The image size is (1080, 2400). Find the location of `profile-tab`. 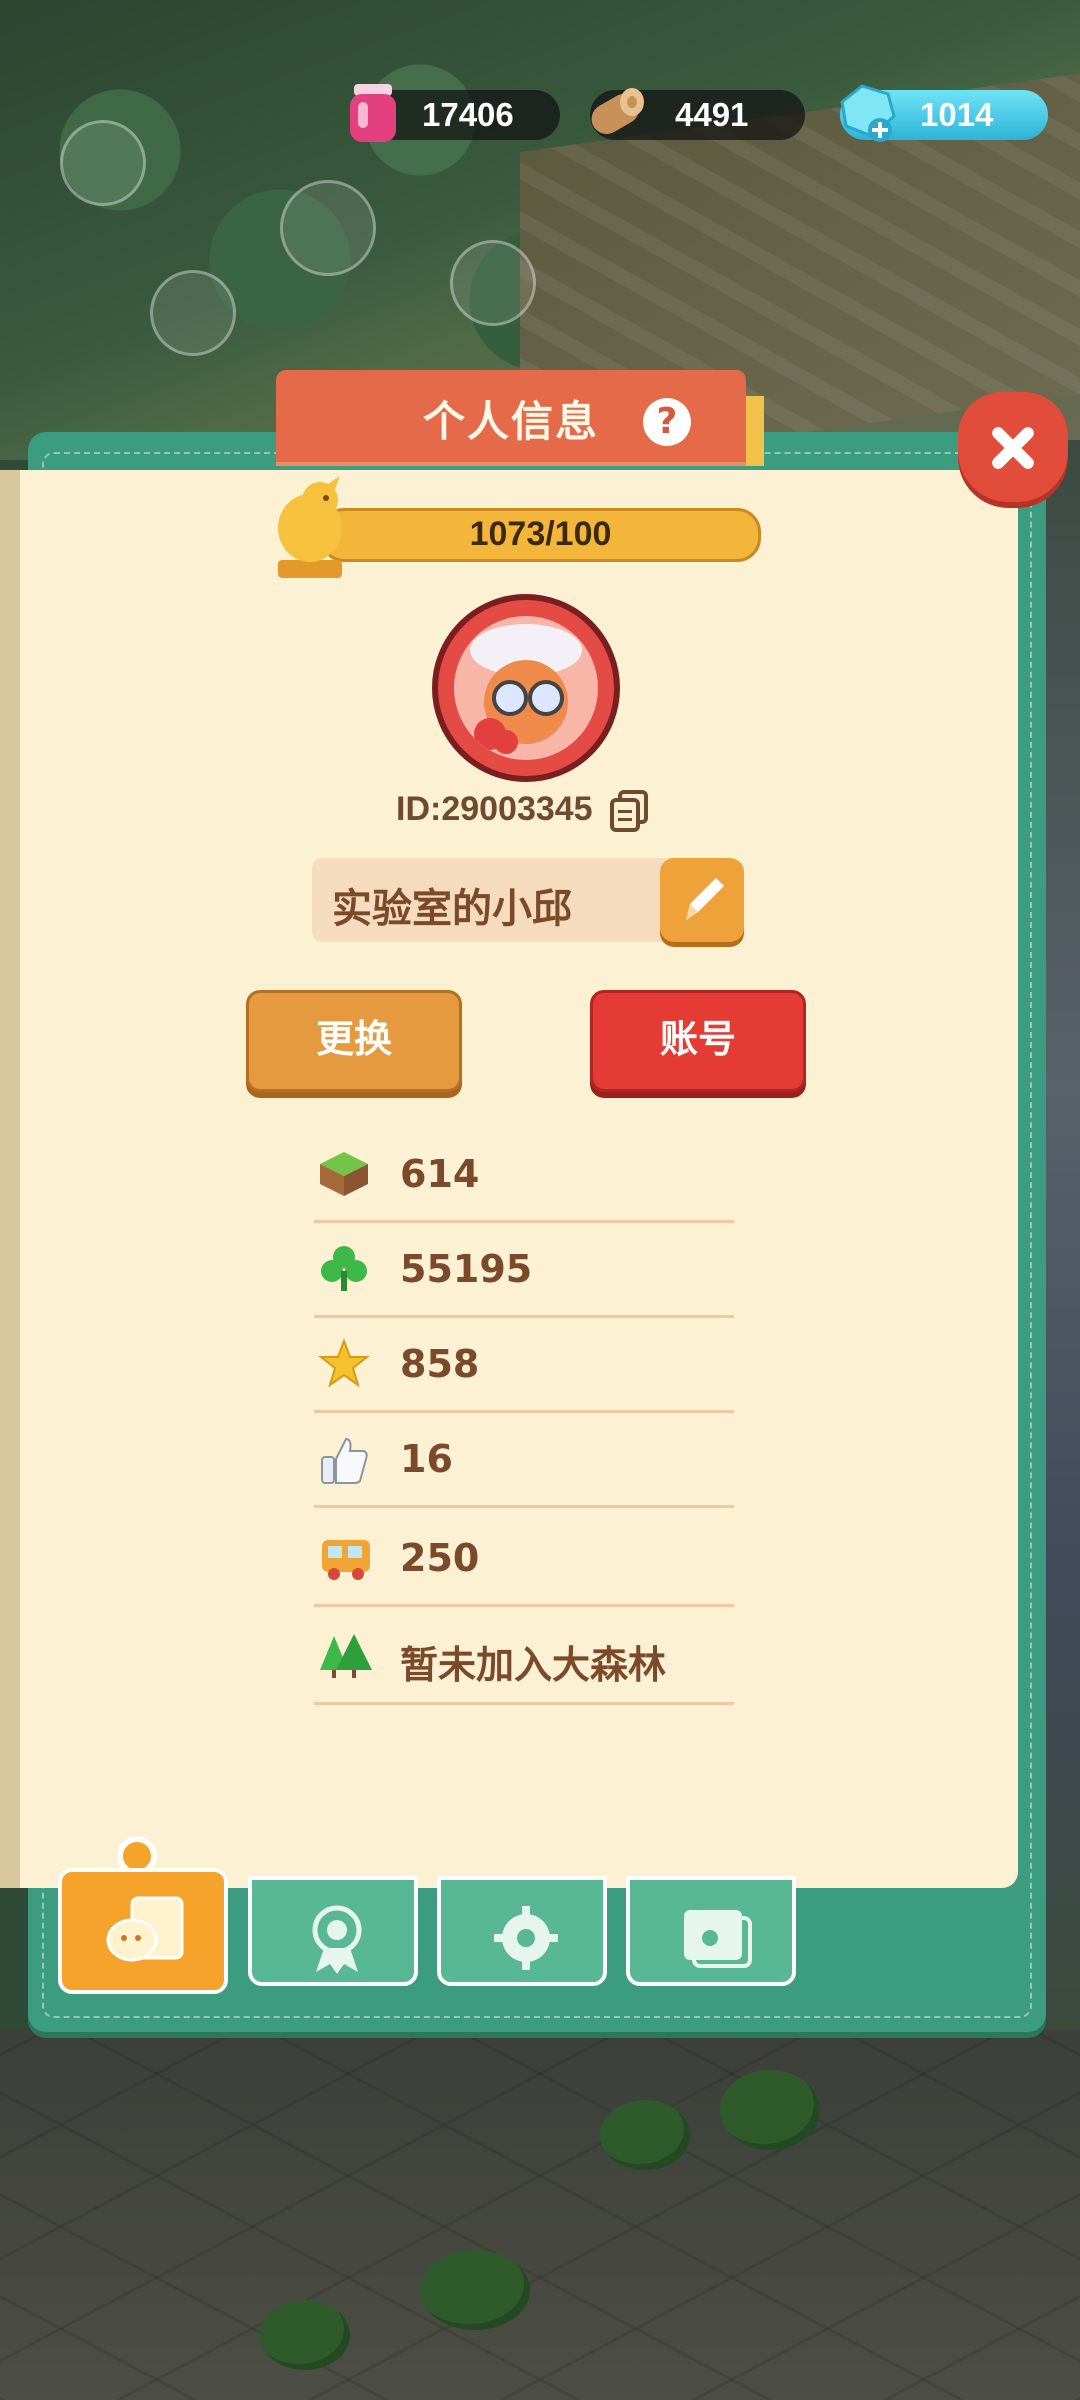

profile-tab is located at coordinates (143, 1931).